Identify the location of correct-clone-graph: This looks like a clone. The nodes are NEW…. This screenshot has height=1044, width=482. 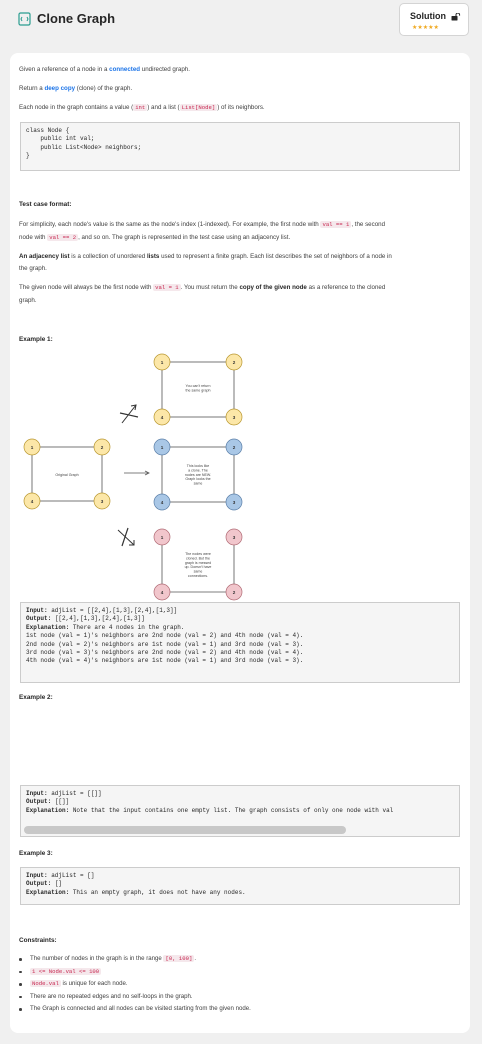
(198, 474).